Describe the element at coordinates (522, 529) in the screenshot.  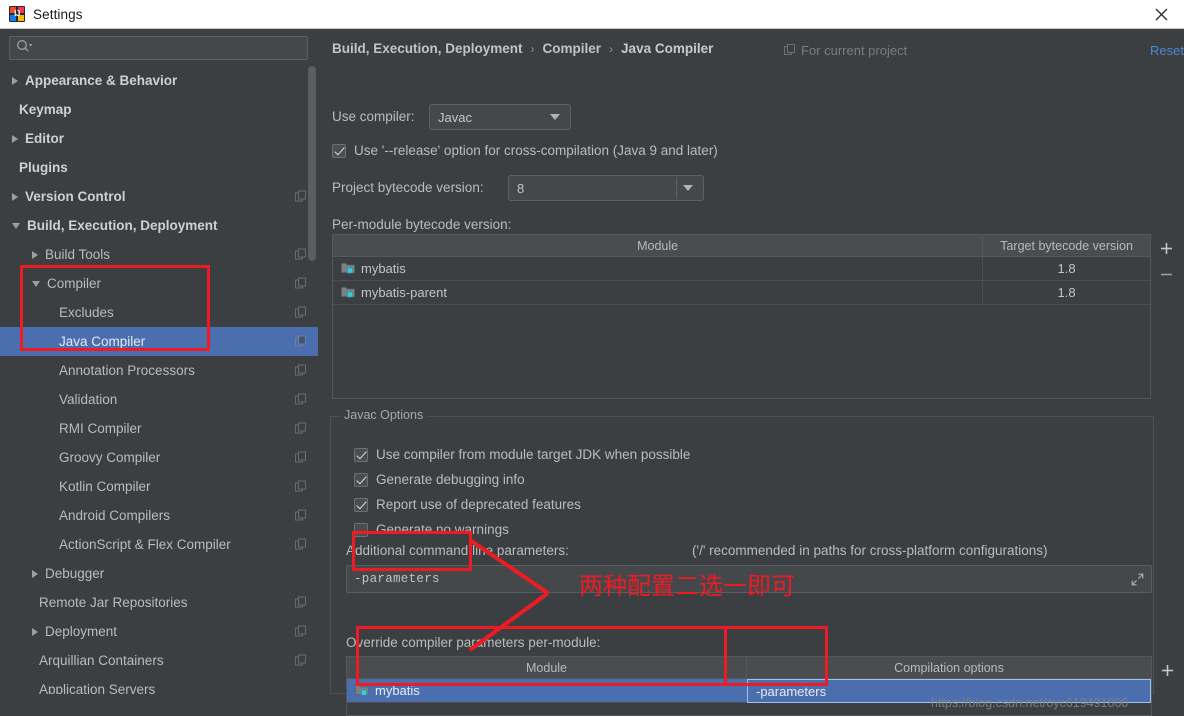
I see `javac-option-3: Generate no warnings` at that location.